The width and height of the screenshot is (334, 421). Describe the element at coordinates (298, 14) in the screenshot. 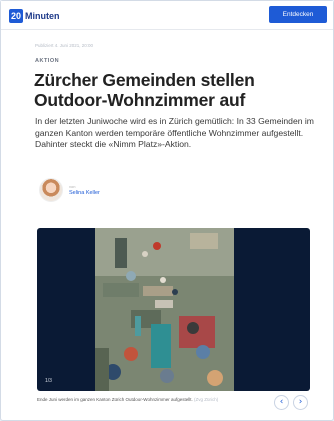

I see `entdecken-button: Entdecken` at that location.